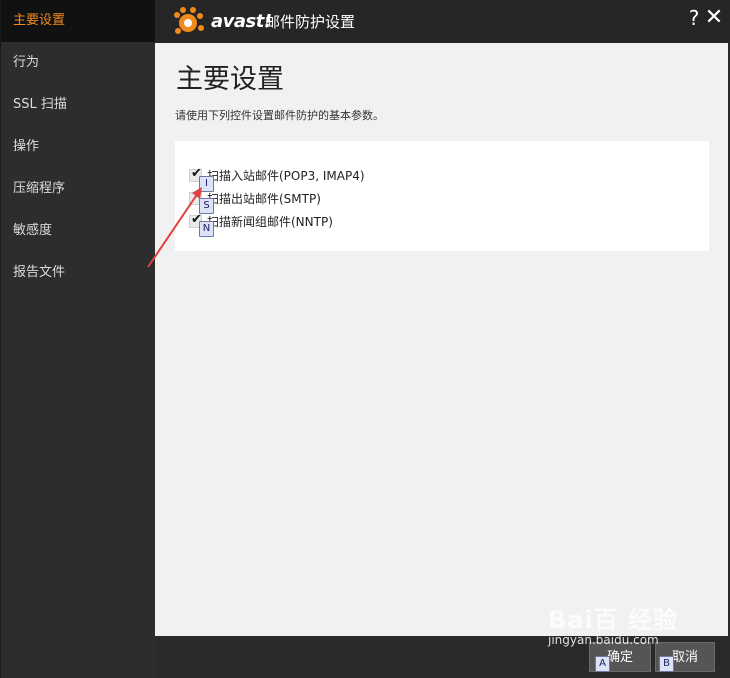 Image resolution: width=730 pixels, height=678 pixels. Describe the element at coordinates (78, 189) in the screenshot. I see `sidebar-item-packers: 压缩程序` at that location.